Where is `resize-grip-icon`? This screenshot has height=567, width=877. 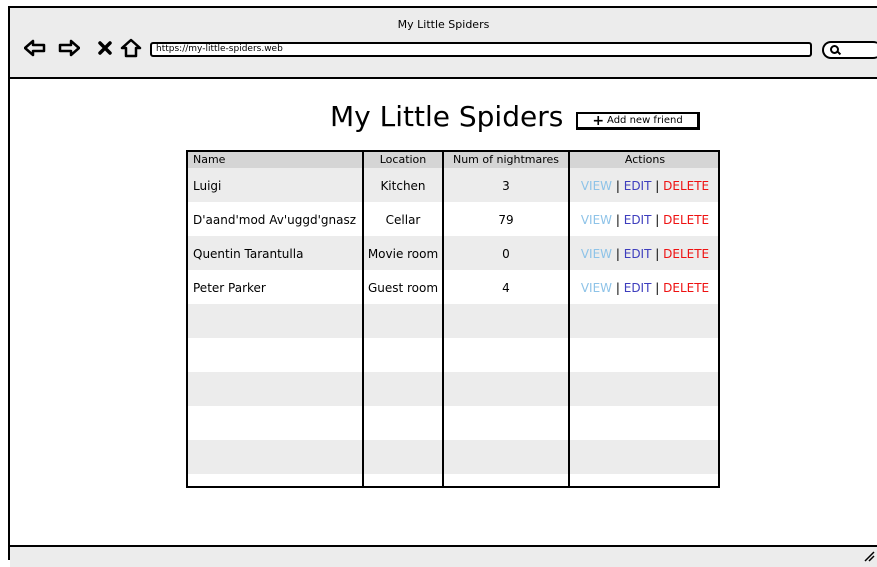
resize-grip-icon is located at coordinates (869, 556).